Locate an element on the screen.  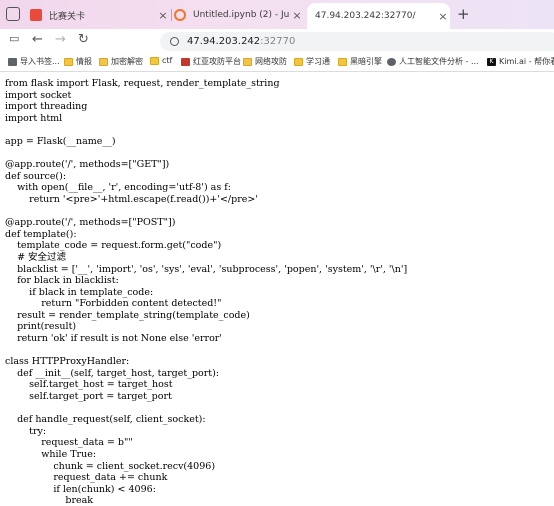
bookmark-label: ctf is located at coordinates (167, 60).